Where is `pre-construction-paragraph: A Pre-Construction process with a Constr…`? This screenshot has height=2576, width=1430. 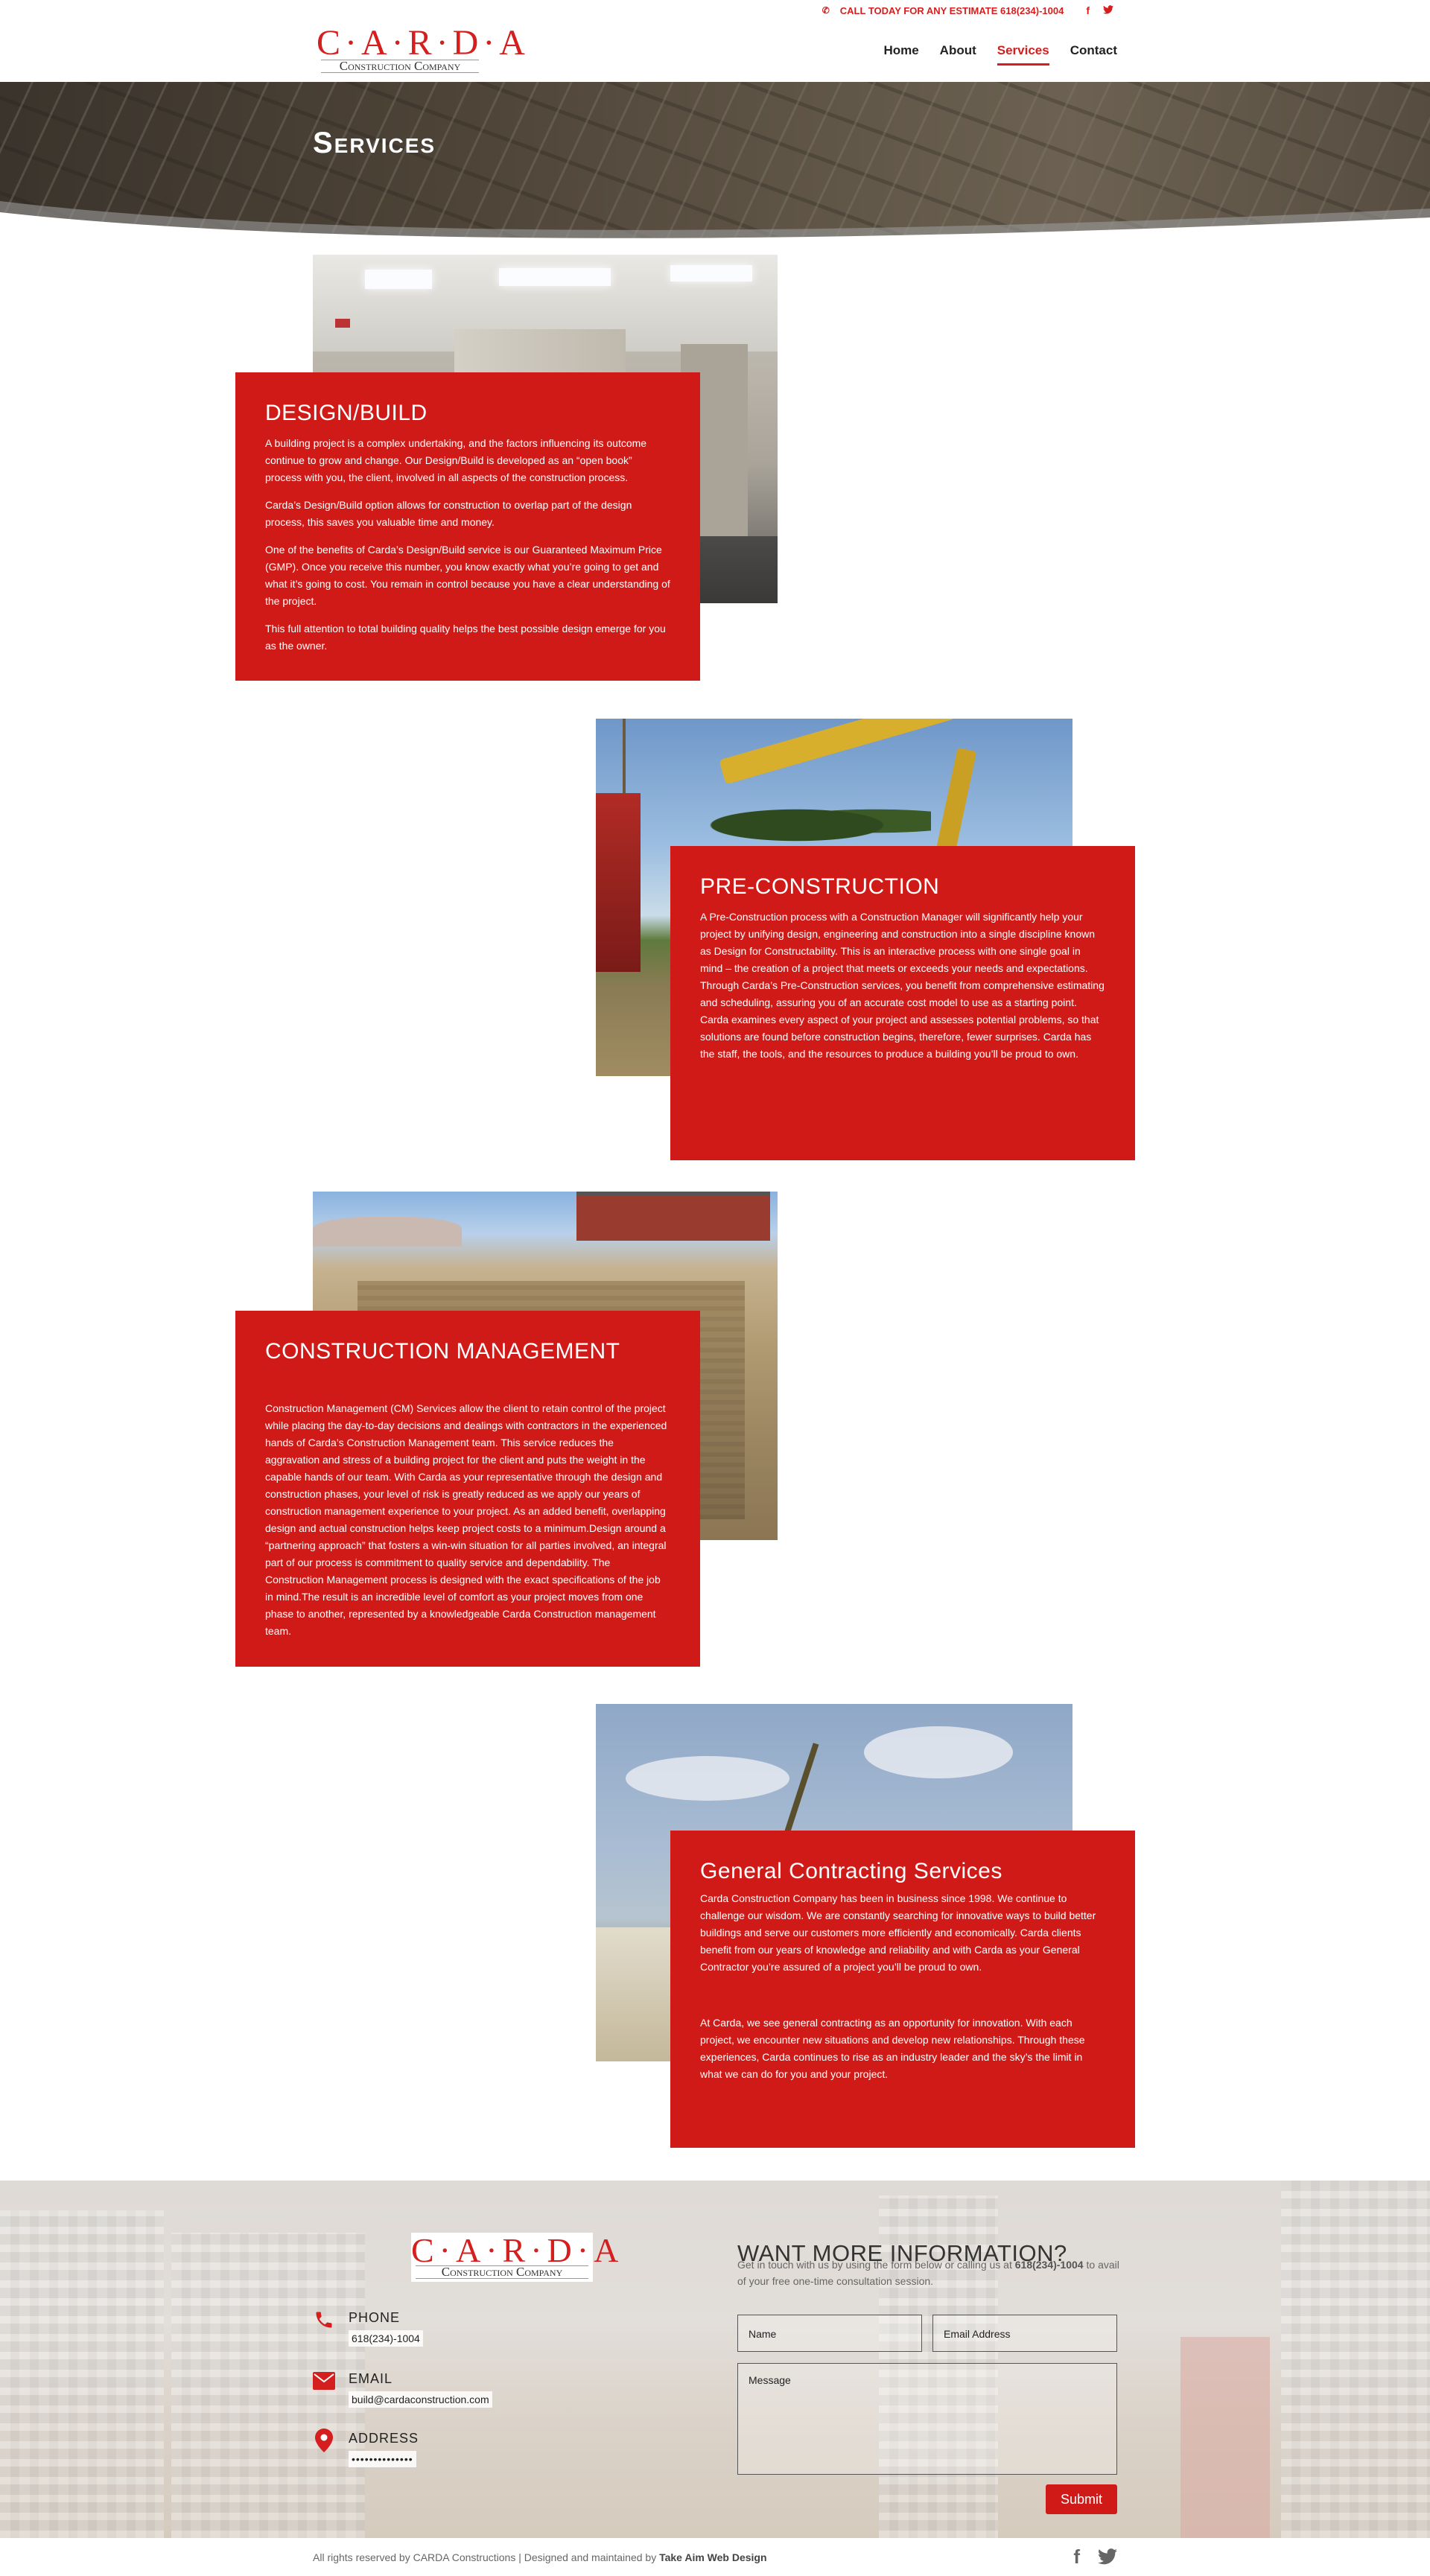
pre-construction-paragraph: A Pre-Construction process with a Constr… is located at coordinates (897, 942).